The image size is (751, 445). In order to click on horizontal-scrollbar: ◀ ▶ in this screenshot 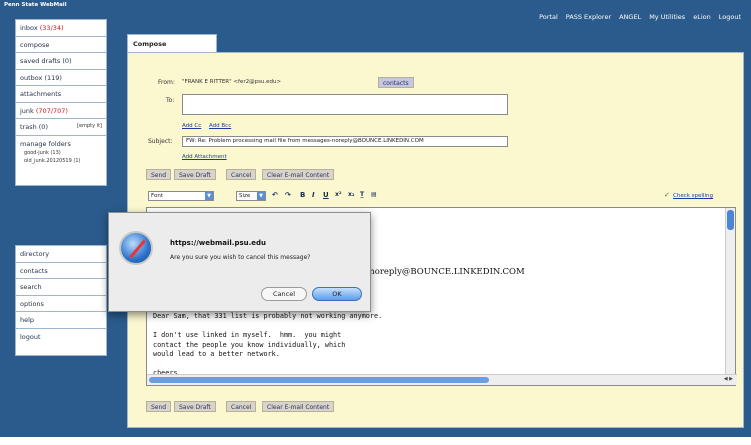, I will do `click(442, 379)`.